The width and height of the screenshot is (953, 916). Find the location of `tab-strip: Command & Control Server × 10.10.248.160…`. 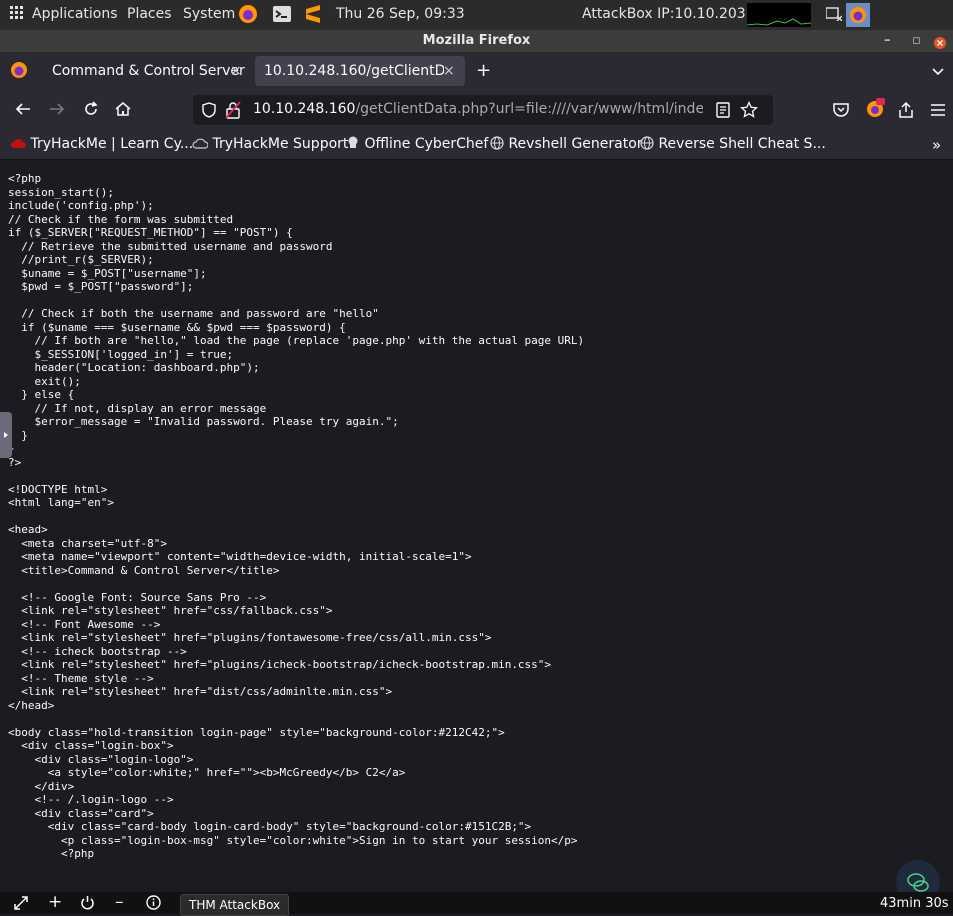

tab-strip: Command & Control Server × 10.10.248.160… is located at coordinates (476, 71).